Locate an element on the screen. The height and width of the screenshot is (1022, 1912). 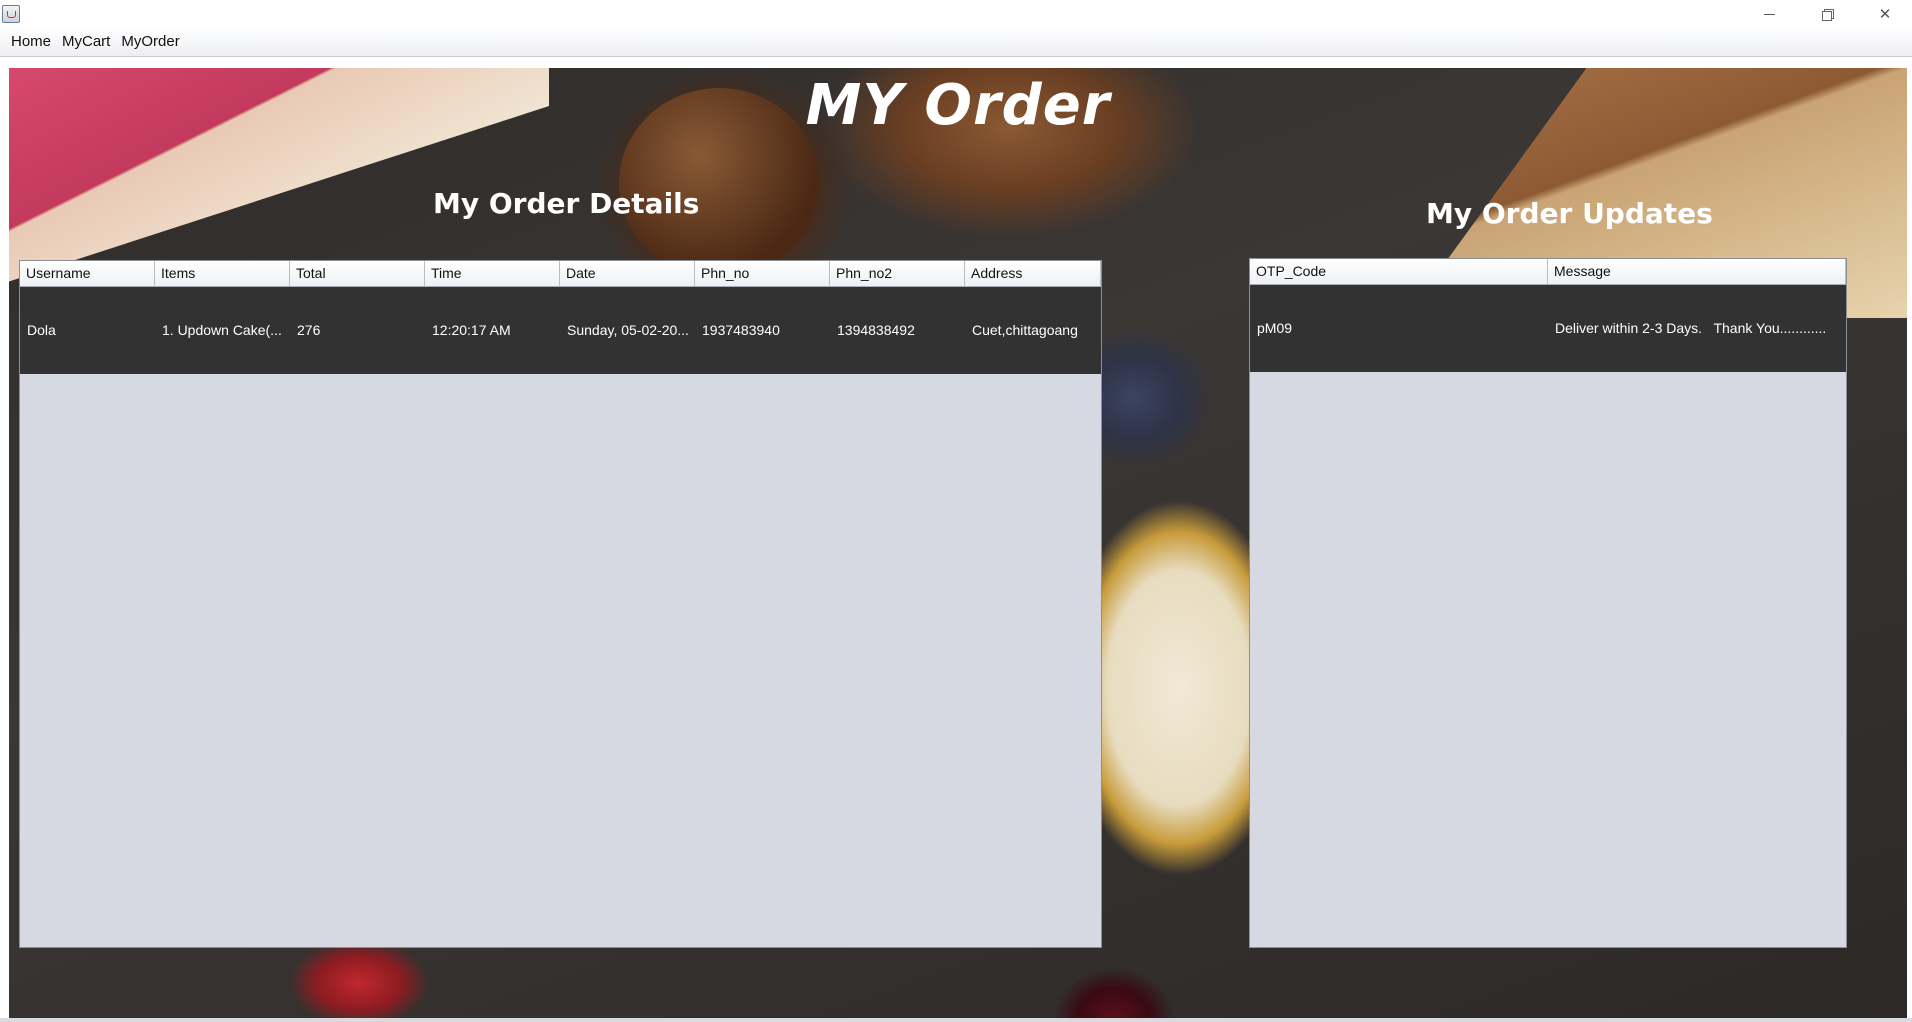
close-button: ✕ is located at coordinates (1885, 14).